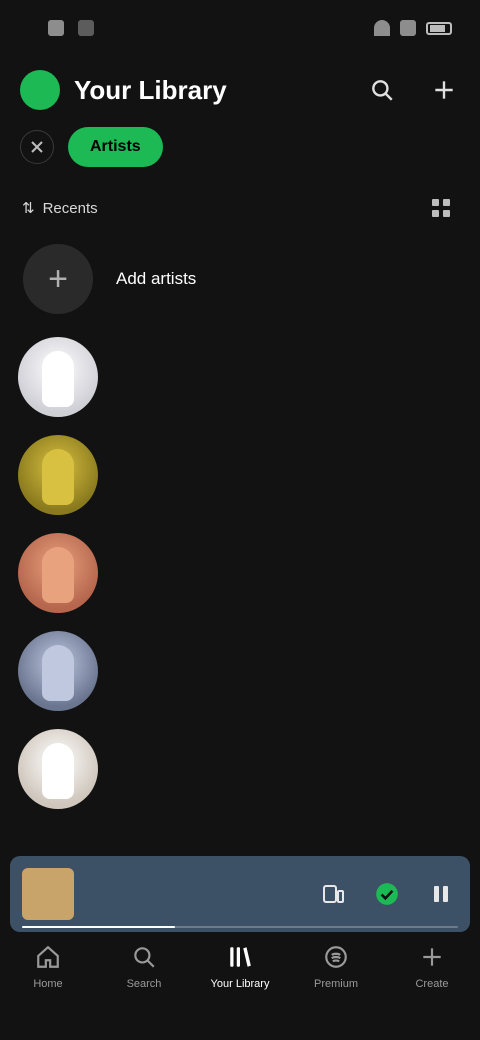  Describe the element at coordinates (115, 147) in the screenshot. I see `filter-chip-artists: Artists` at that location.